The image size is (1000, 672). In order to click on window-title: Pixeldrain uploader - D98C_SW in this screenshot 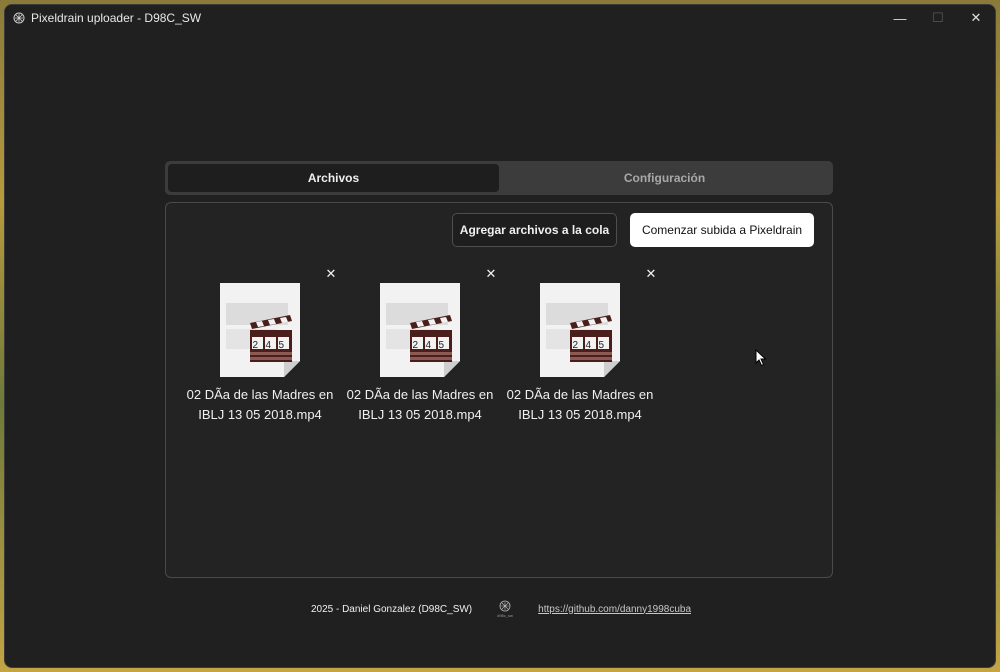, I will do `click(116, 18)`.